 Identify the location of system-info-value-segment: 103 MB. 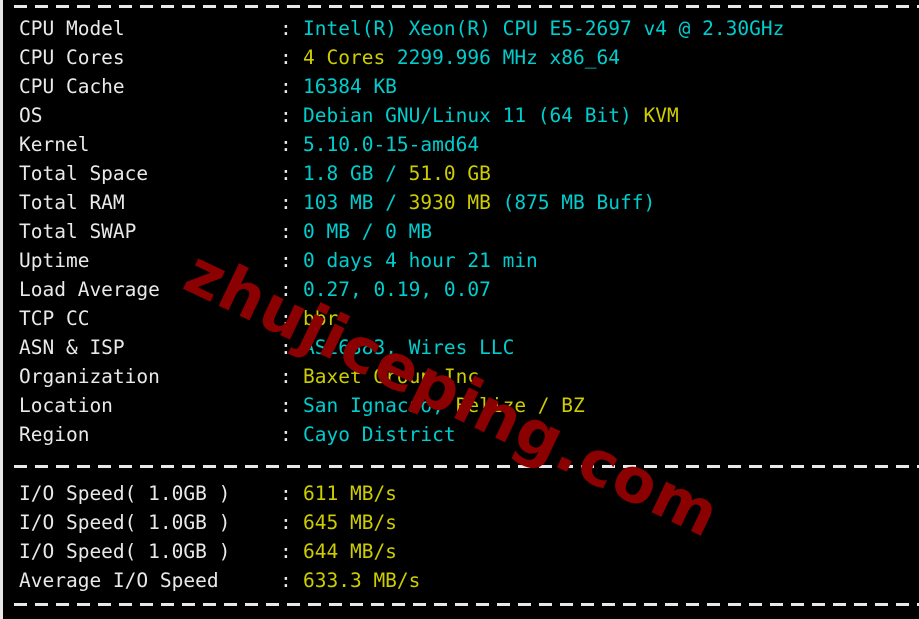
(344, 202).